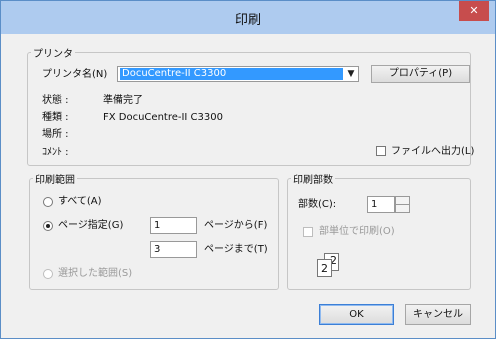 This screenshot has width=496, height=339. What do you see at coordinates (91, 225) in the screenshot?
I see `range-pages-label: ページ指定(G)` at bounding box center [91, 225].